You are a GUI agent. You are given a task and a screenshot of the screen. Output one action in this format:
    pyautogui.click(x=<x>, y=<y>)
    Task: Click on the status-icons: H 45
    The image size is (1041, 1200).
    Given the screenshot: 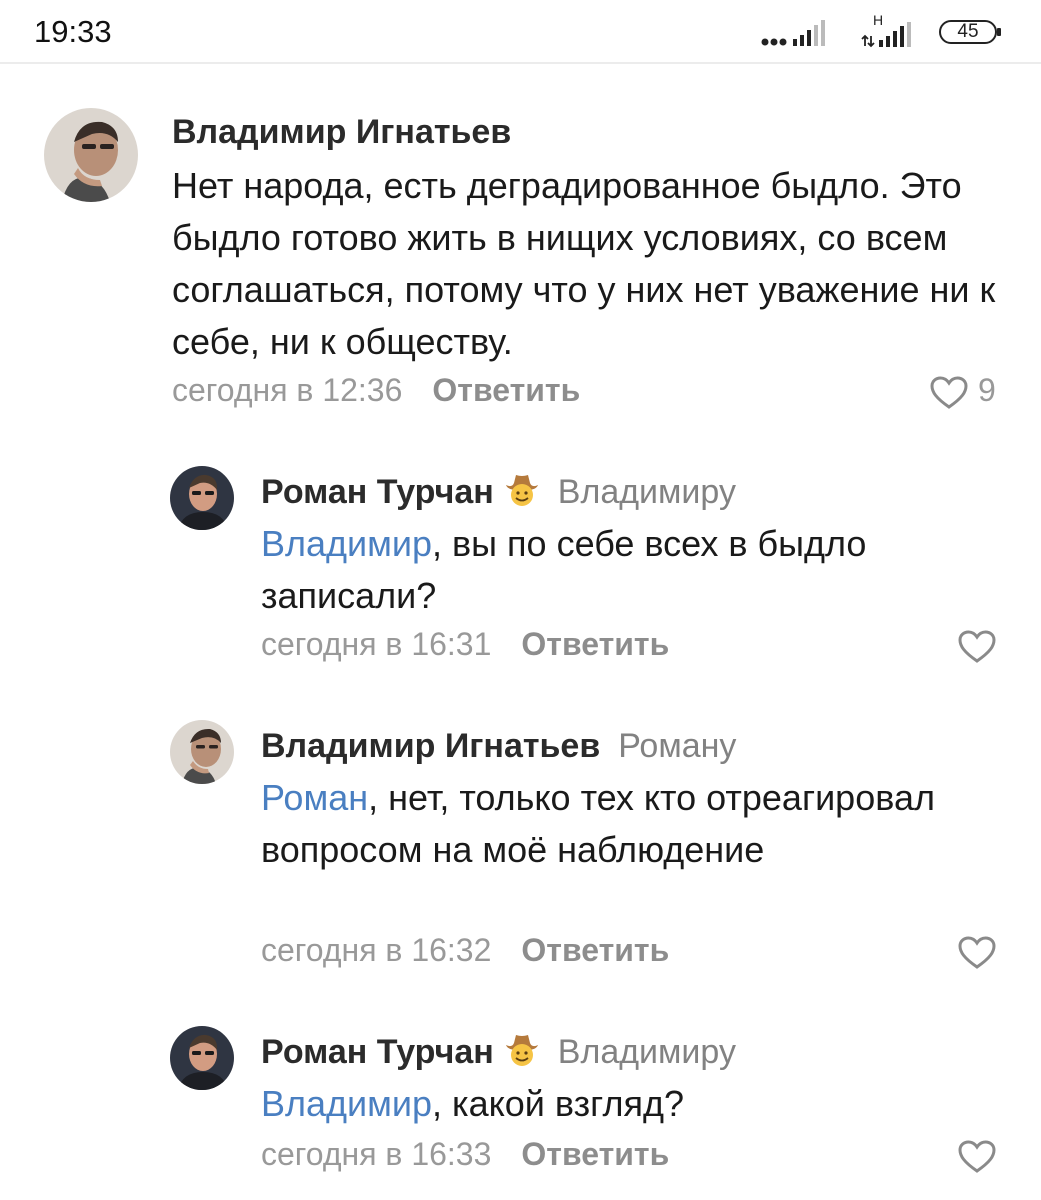 What is the action you would take?
    pyautogui.click(x=886, y=31)
    